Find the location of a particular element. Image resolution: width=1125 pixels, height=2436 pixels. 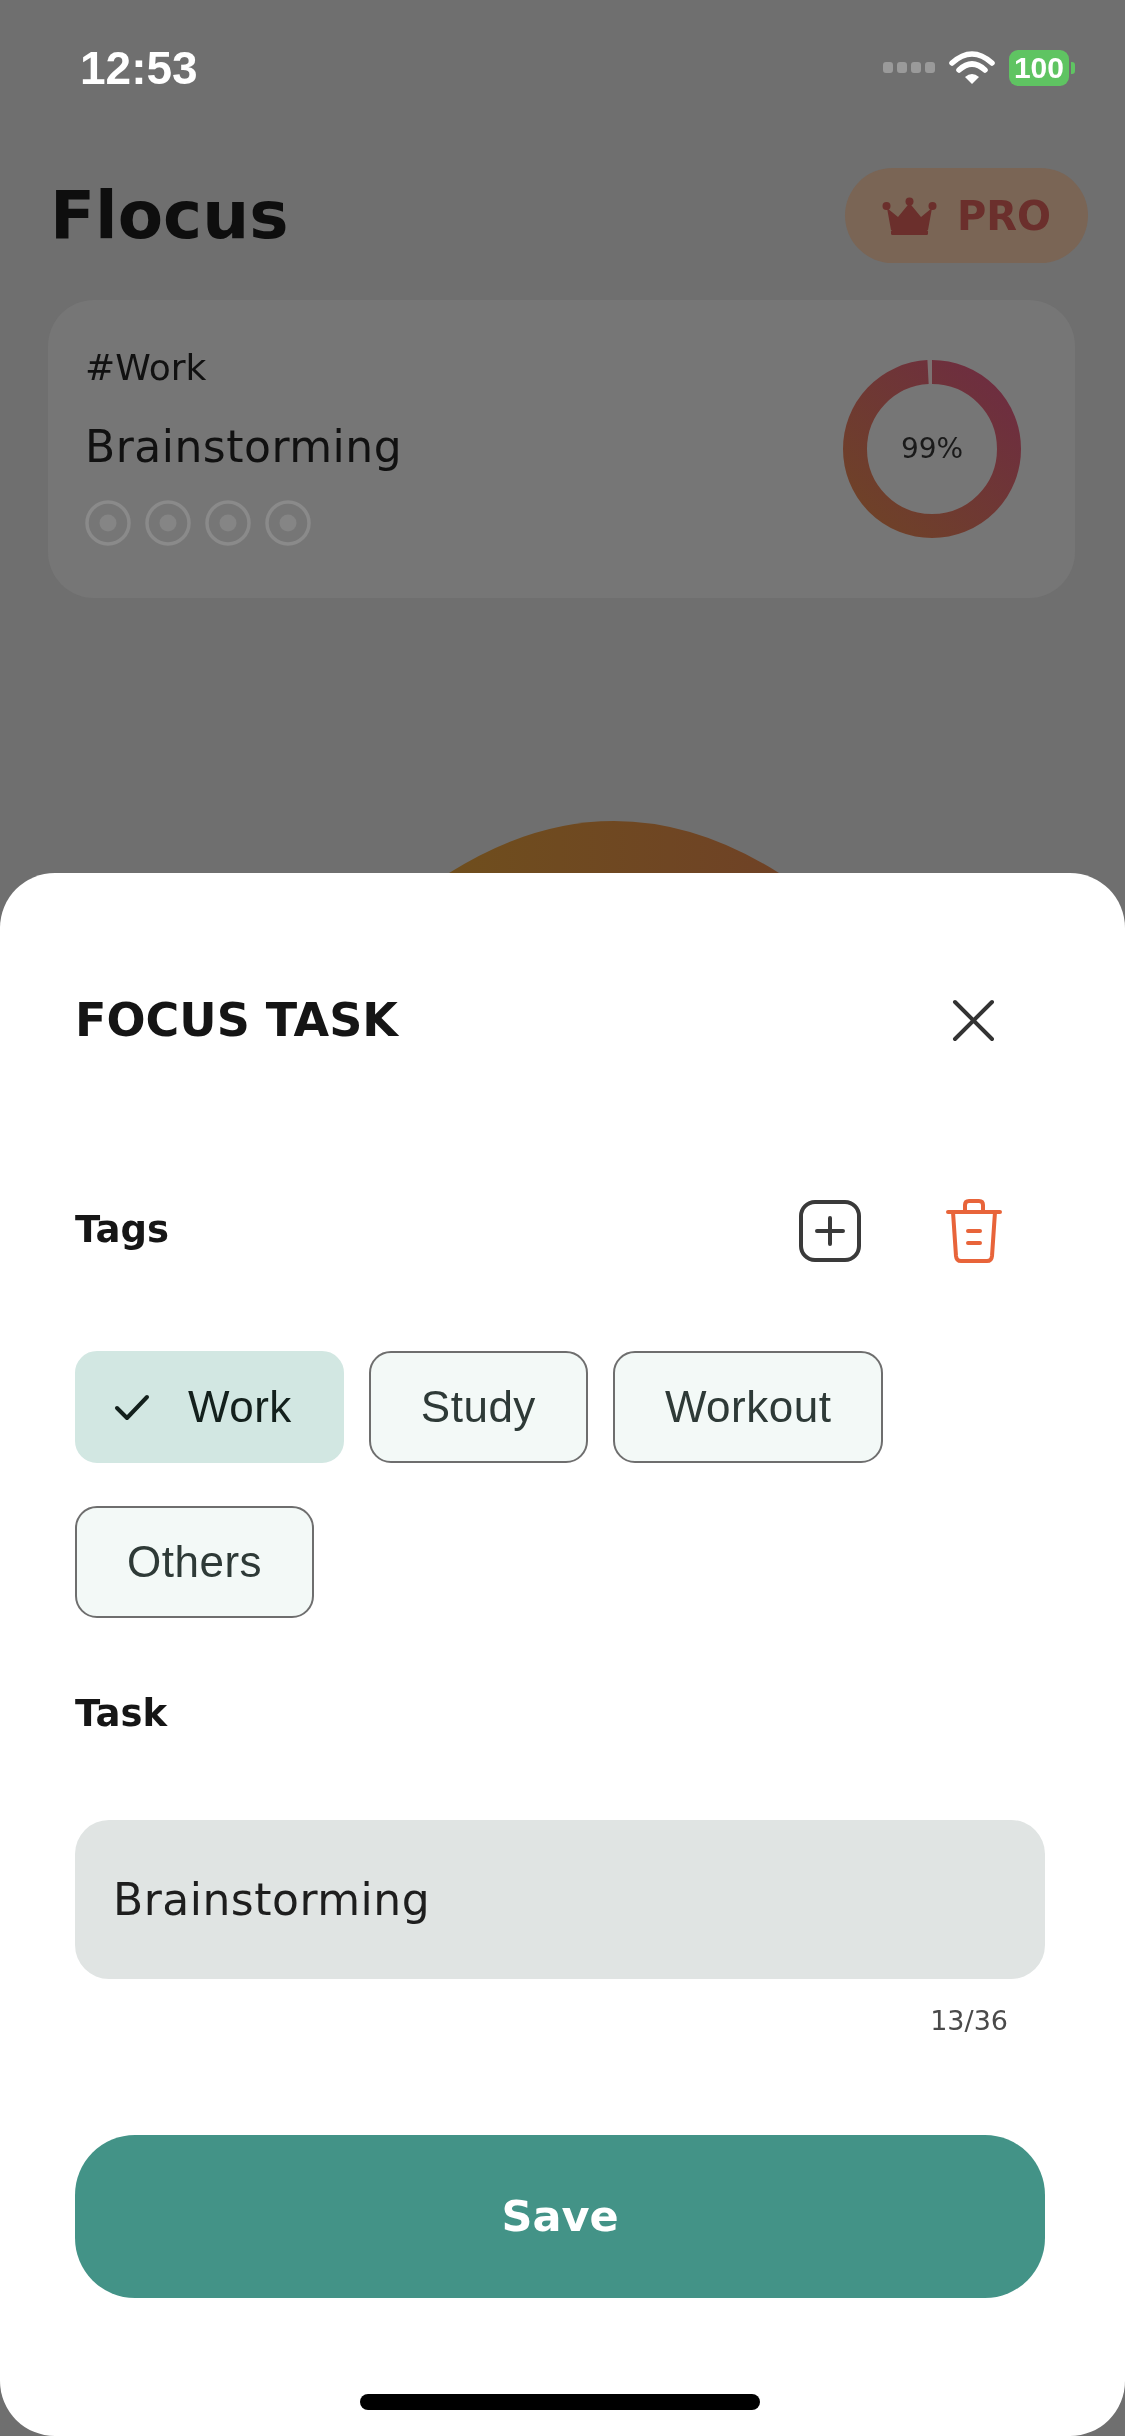

tag-chip: Study is located at coordinates (478, 1407).